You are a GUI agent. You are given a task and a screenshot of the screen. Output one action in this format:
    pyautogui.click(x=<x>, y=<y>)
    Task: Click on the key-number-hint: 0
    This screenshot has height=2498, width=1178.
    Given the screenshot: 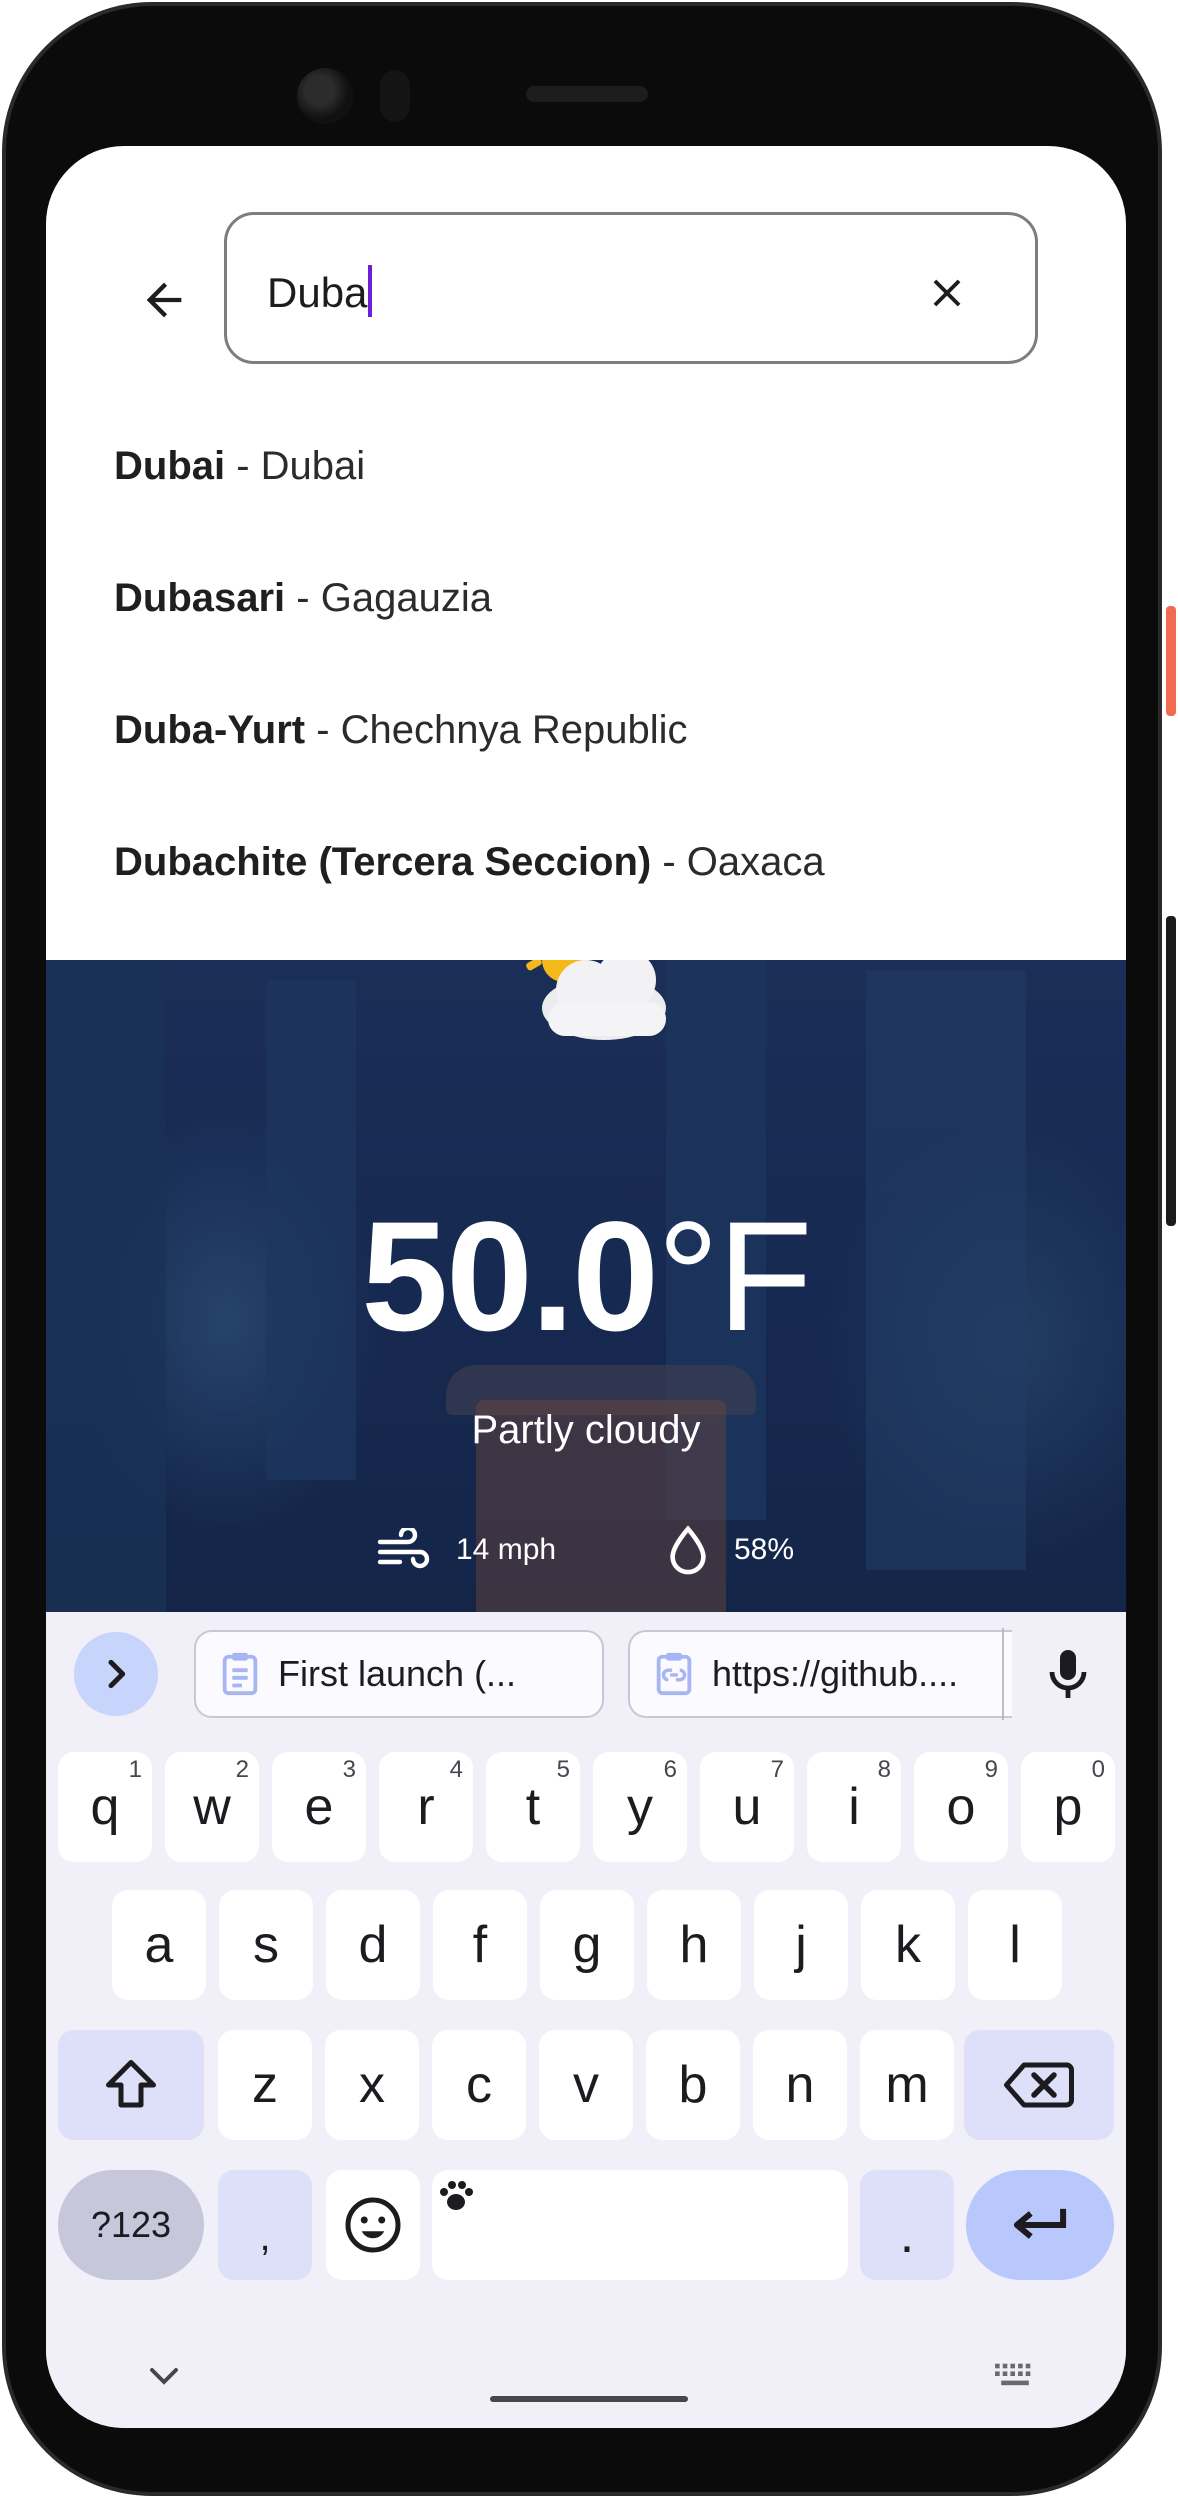 What is the action you would take?
    pyautogui.click(x=1098, y=1769)
    